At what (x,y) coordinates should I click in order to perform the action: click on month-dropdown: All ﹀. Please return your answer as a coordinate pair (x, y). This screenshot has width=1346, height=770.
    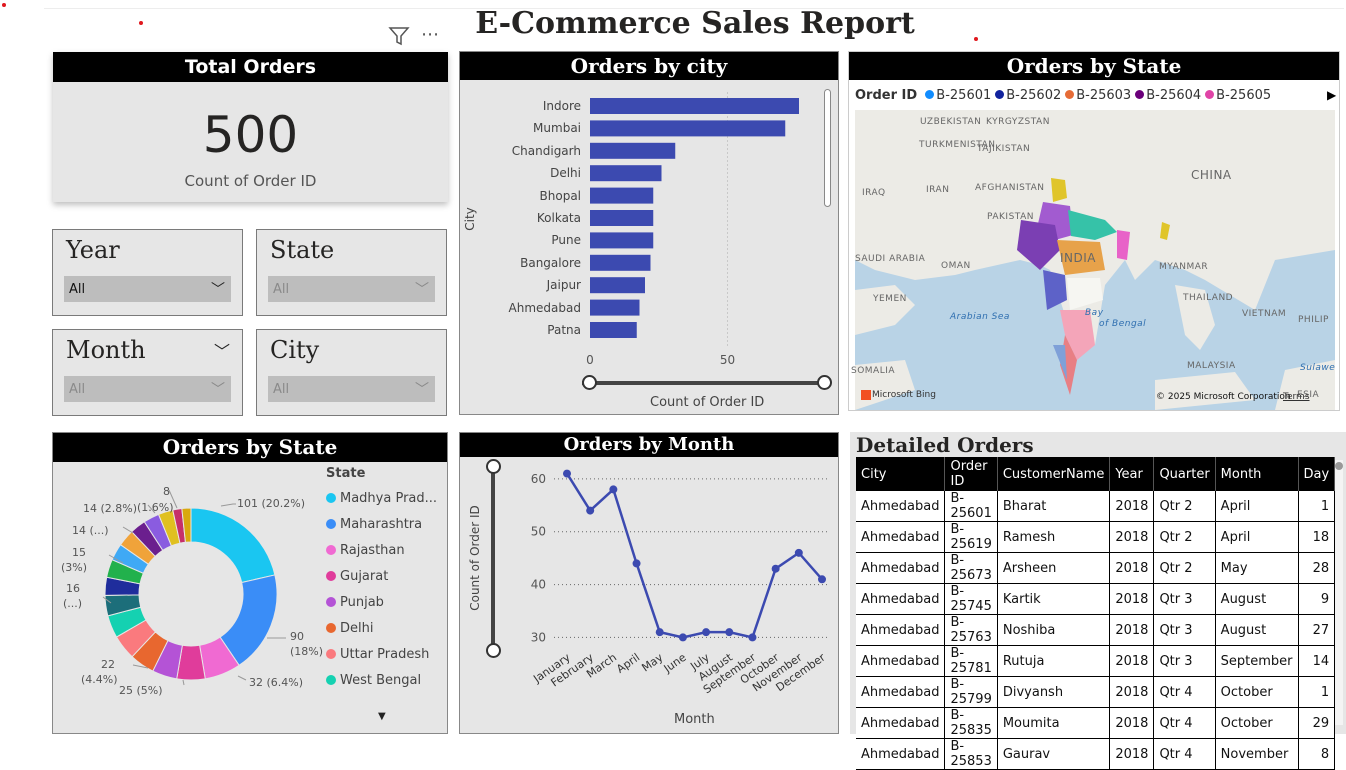
    Looking at the image, I should click on (147, 389).